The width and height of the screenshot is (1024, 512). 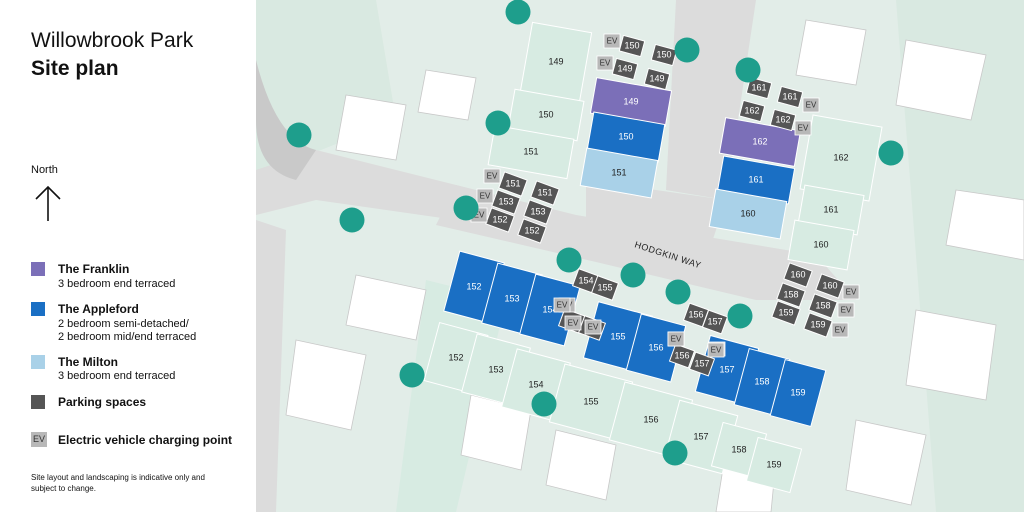 What do you see at coordinates (98, 309) in the screenshot?
I see `key-label-appleford: The Appleford` at bounding box center [98, 309].